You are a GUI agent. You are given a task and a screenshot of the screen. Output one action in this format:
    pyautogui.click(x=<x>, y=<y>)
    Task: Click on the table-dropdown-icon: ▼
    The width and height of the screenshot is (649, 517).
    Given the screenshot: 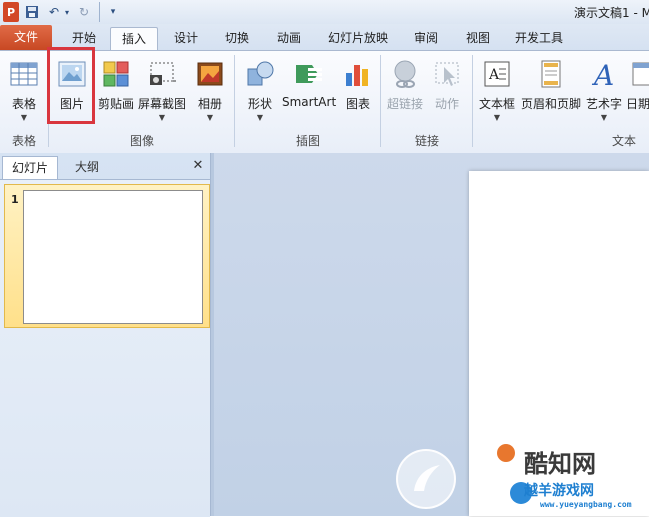 What is the action you would take?
    pyautogui.click(x=24, y=117)
    